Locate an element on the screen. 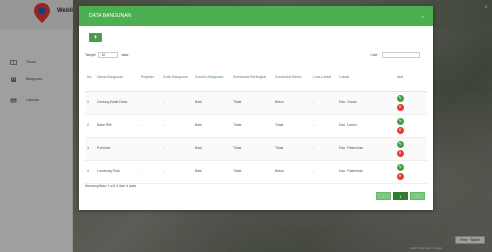  column-header: Register is located at coordinates (150, 78).